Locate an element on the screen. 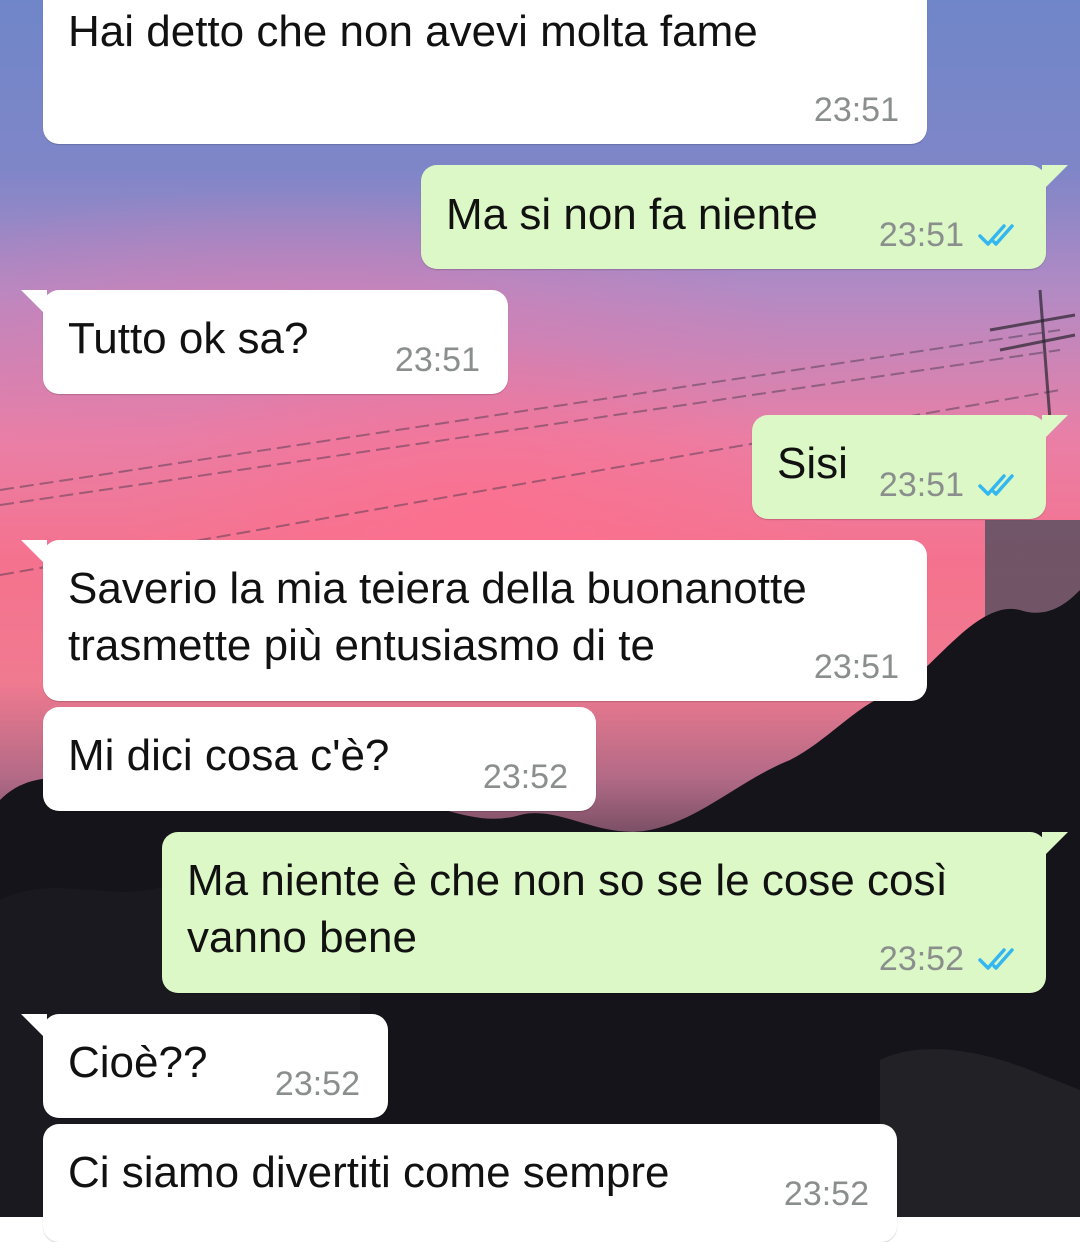  message-bubble-incoming: Hai detto che non avevi molta fame 23:51 is located at coordinates (485, 72).